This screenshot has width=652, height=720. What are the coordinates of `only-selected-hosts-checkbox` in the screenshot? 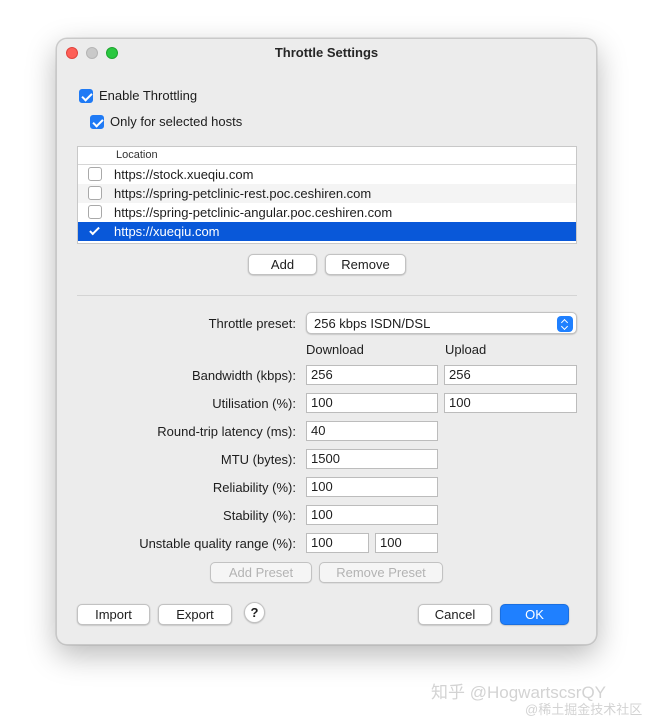 It's located at (97, 122).